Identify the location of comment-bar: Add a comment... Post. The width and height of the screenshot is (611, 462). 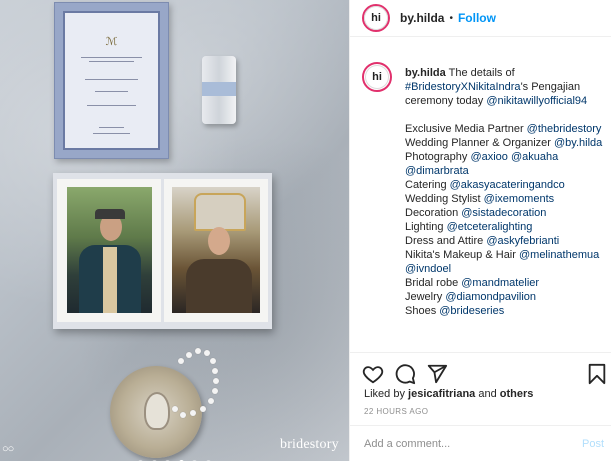
(480, 443).